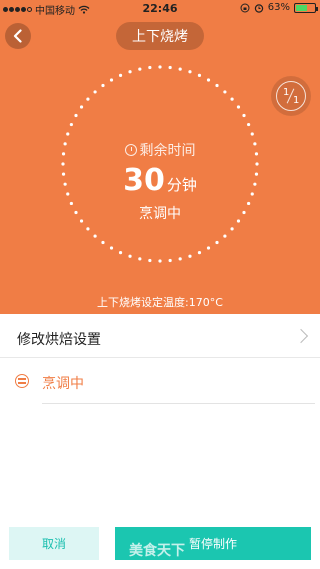  What do you see at coordinates (160, 9) in the screenshot?
I see `status-bar: 中国移动 22:46 63%` at bounding box center [160, 9].